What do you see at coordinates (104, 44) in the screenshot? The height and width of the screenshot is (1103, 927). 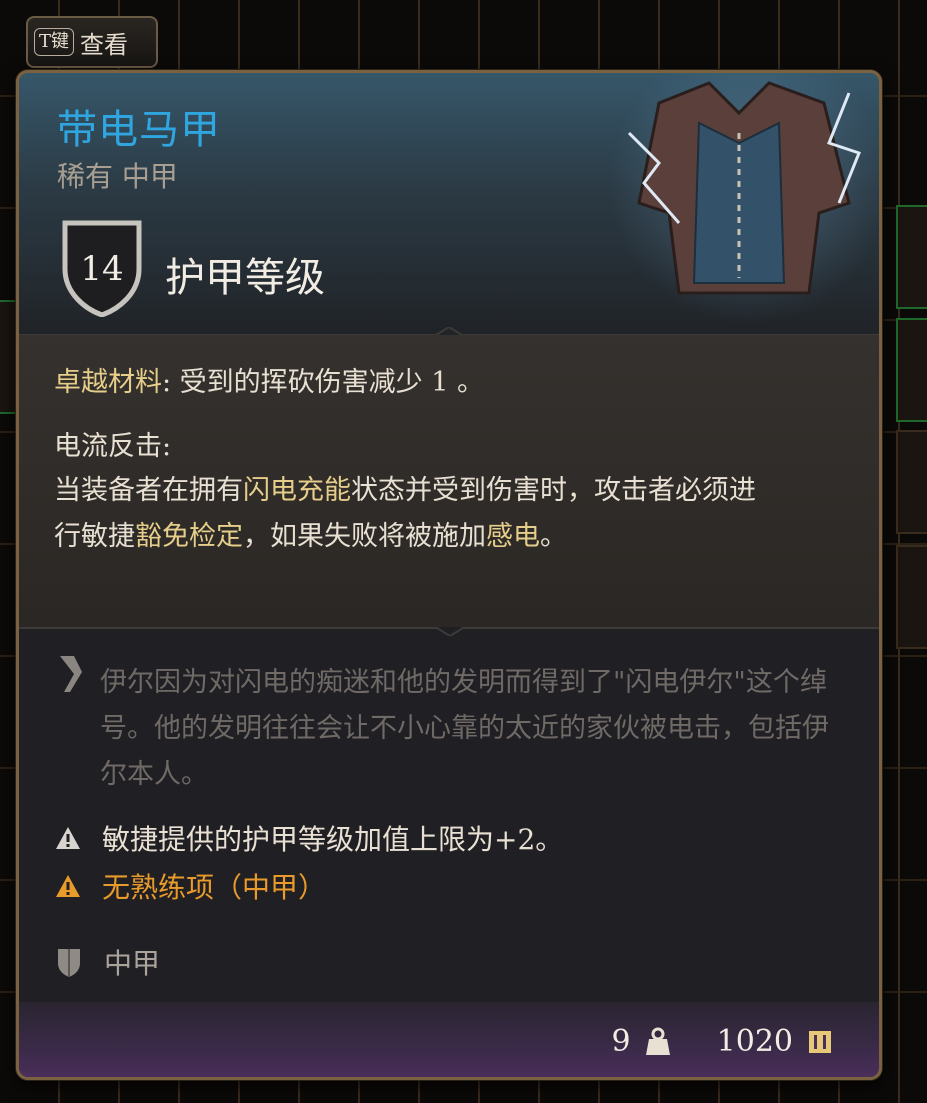 I see `hint-label: 查看` at bounding box center [104, 44].